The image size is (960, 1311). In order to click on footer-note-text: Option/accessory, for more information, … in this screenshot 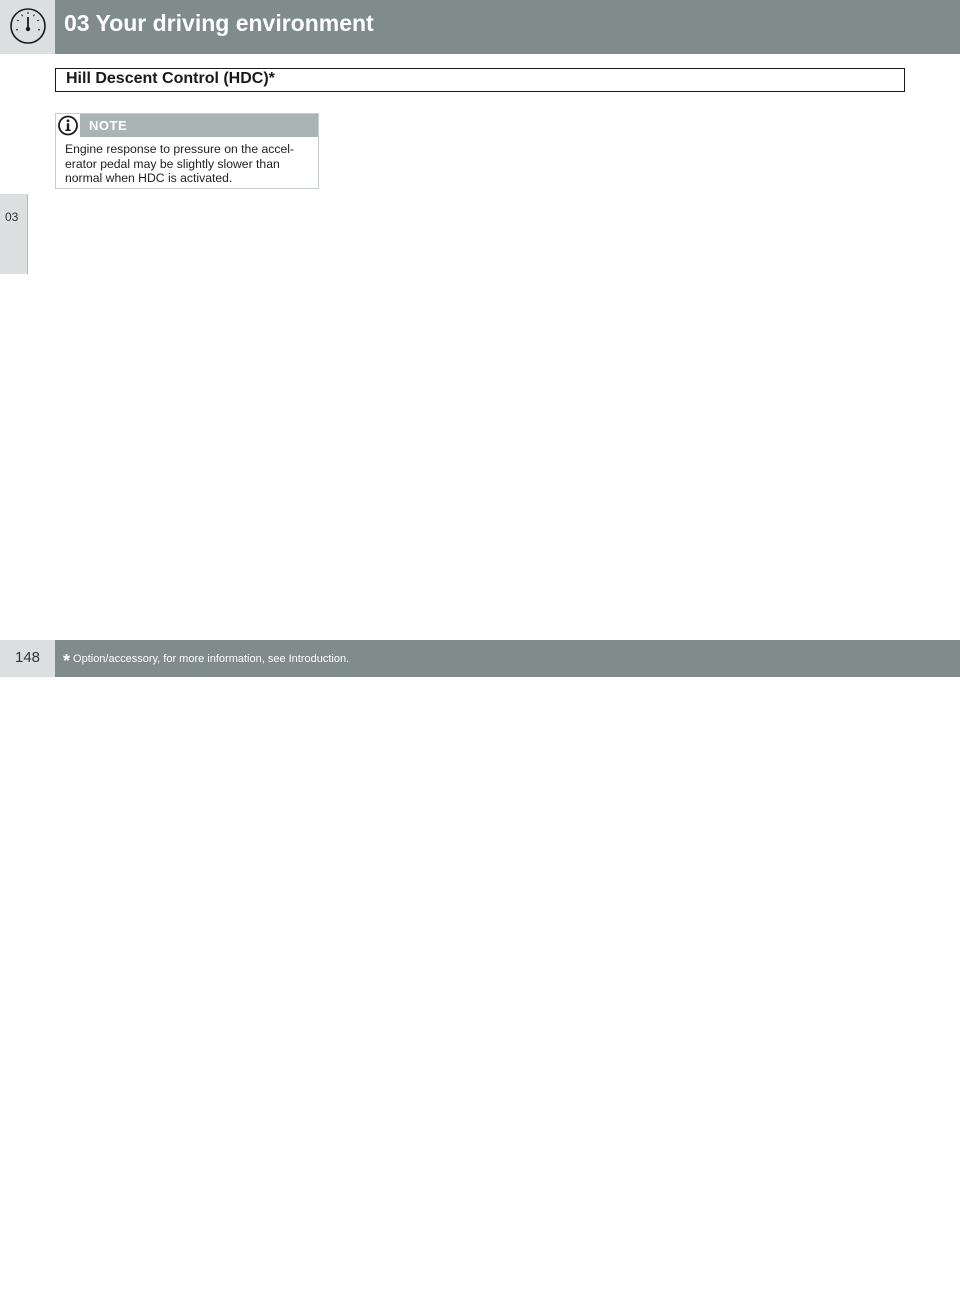, I will do `click(211, 659)`.